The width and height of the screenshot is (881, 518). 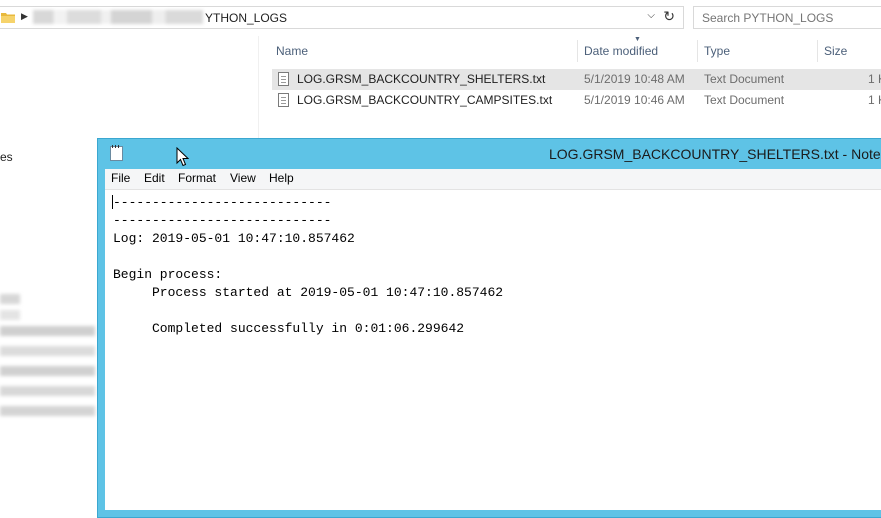 I want to click on menu-view: View, so click(x=243, y=178).